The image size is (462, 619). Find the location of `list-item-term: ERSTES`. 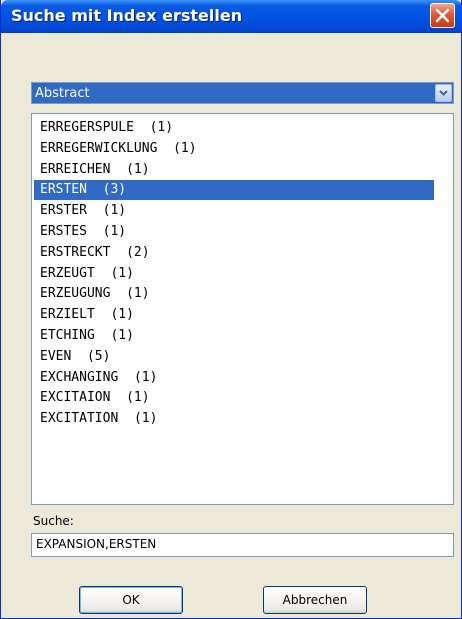

list-item-term: ERSTES is located at coordinates (63, 231).